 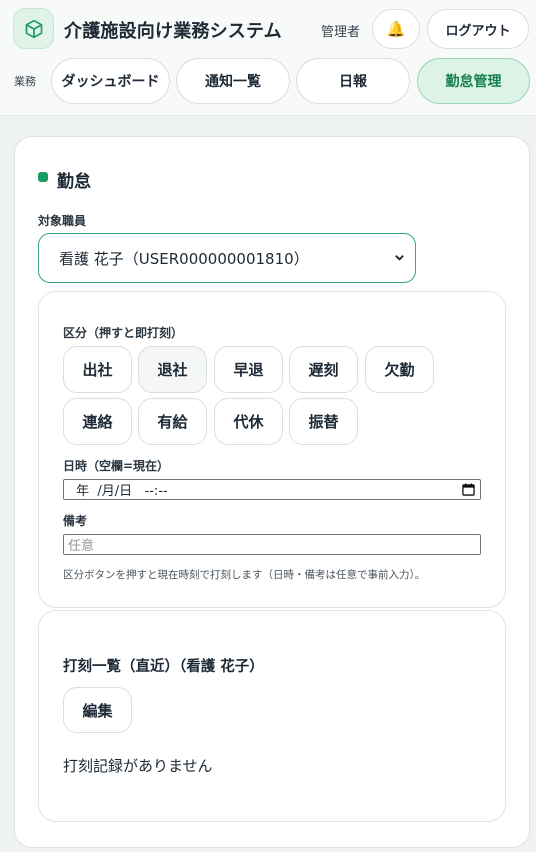 What do you see at coordinates (81, 546) in the screenshot?
I see `memo-placeholder: 任意` at bounding box center [81, 546].